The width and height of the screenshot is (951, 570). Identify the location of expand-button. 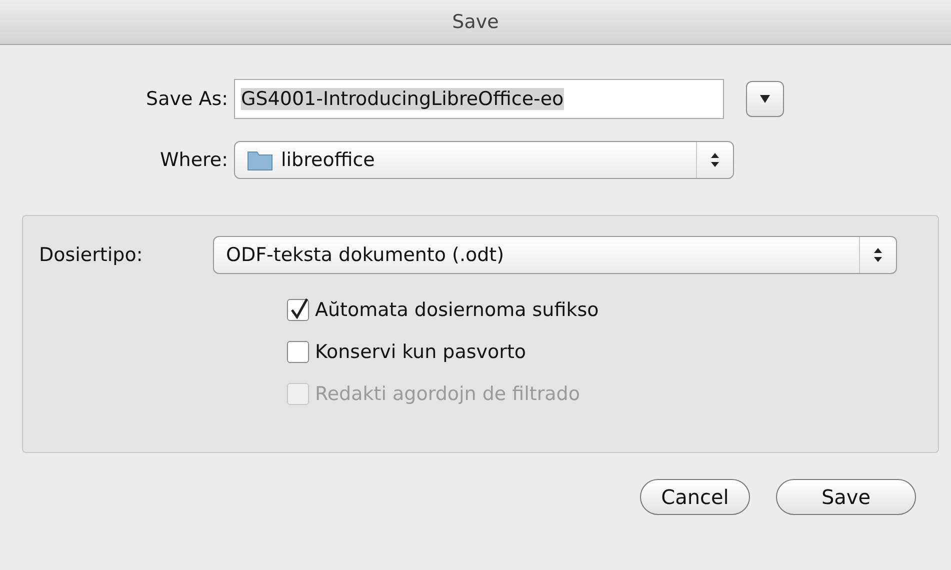
(765, 99).